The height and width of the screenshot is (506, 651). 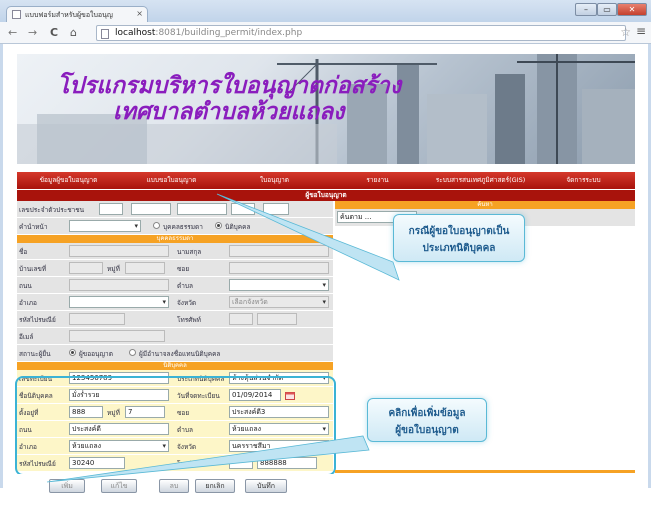 What do you see at coordinates (274, 180) in the screenshot?
I see `menu-item-permit: ใบอนุญาต` at bounding box center [274, 180].